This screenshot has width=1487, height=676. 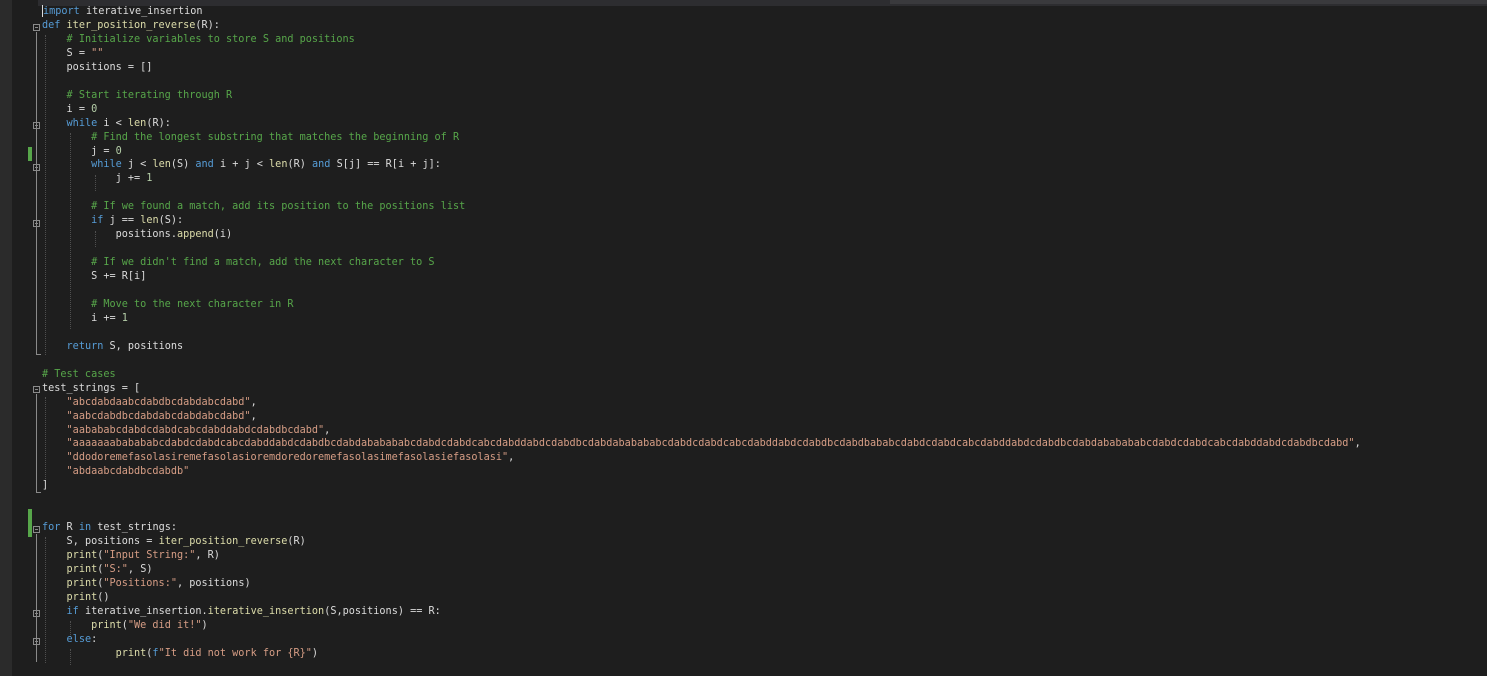 What do you see at coordinates (45, 486) in the screenshot?
I see `code-line: ]` at bounding box center [45, 486].